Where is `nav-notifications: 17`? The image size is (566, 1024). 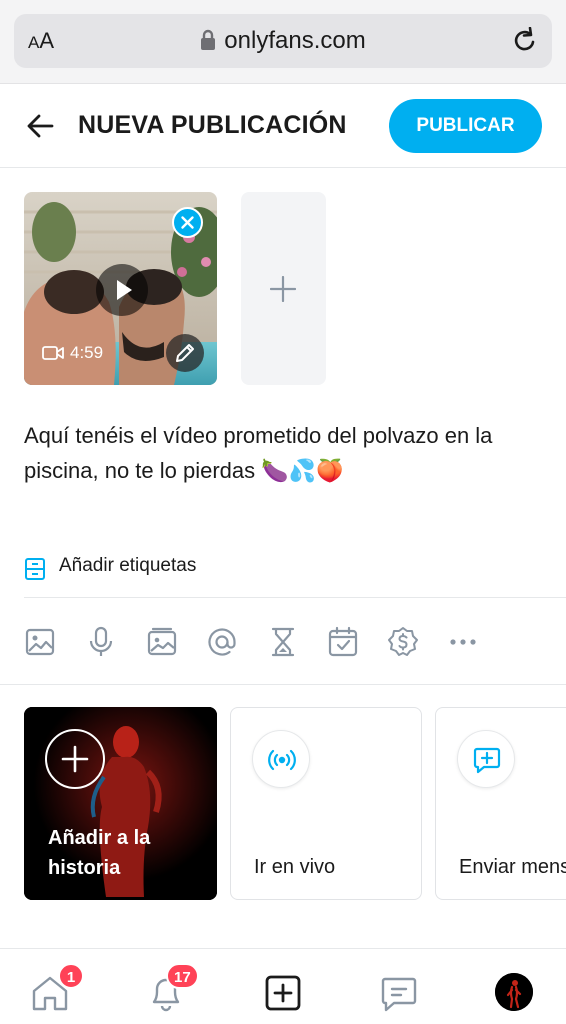
nav-notifications: 17 is located at coordinates (171, 989).